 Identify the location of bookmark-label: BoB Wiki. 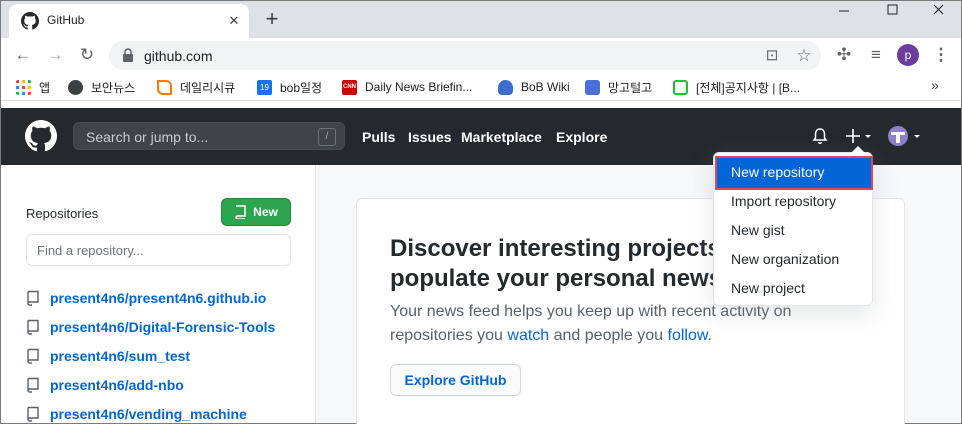
(545, 87).